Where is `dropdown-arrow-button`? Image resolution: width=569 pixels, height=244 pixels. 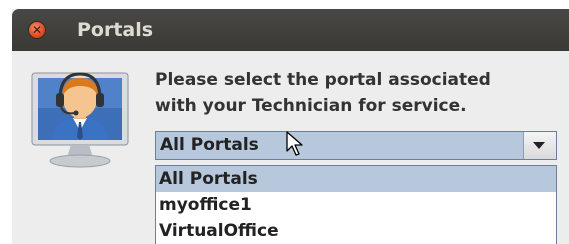 dropdown-arrow-button is located at coordinates (539, 145).